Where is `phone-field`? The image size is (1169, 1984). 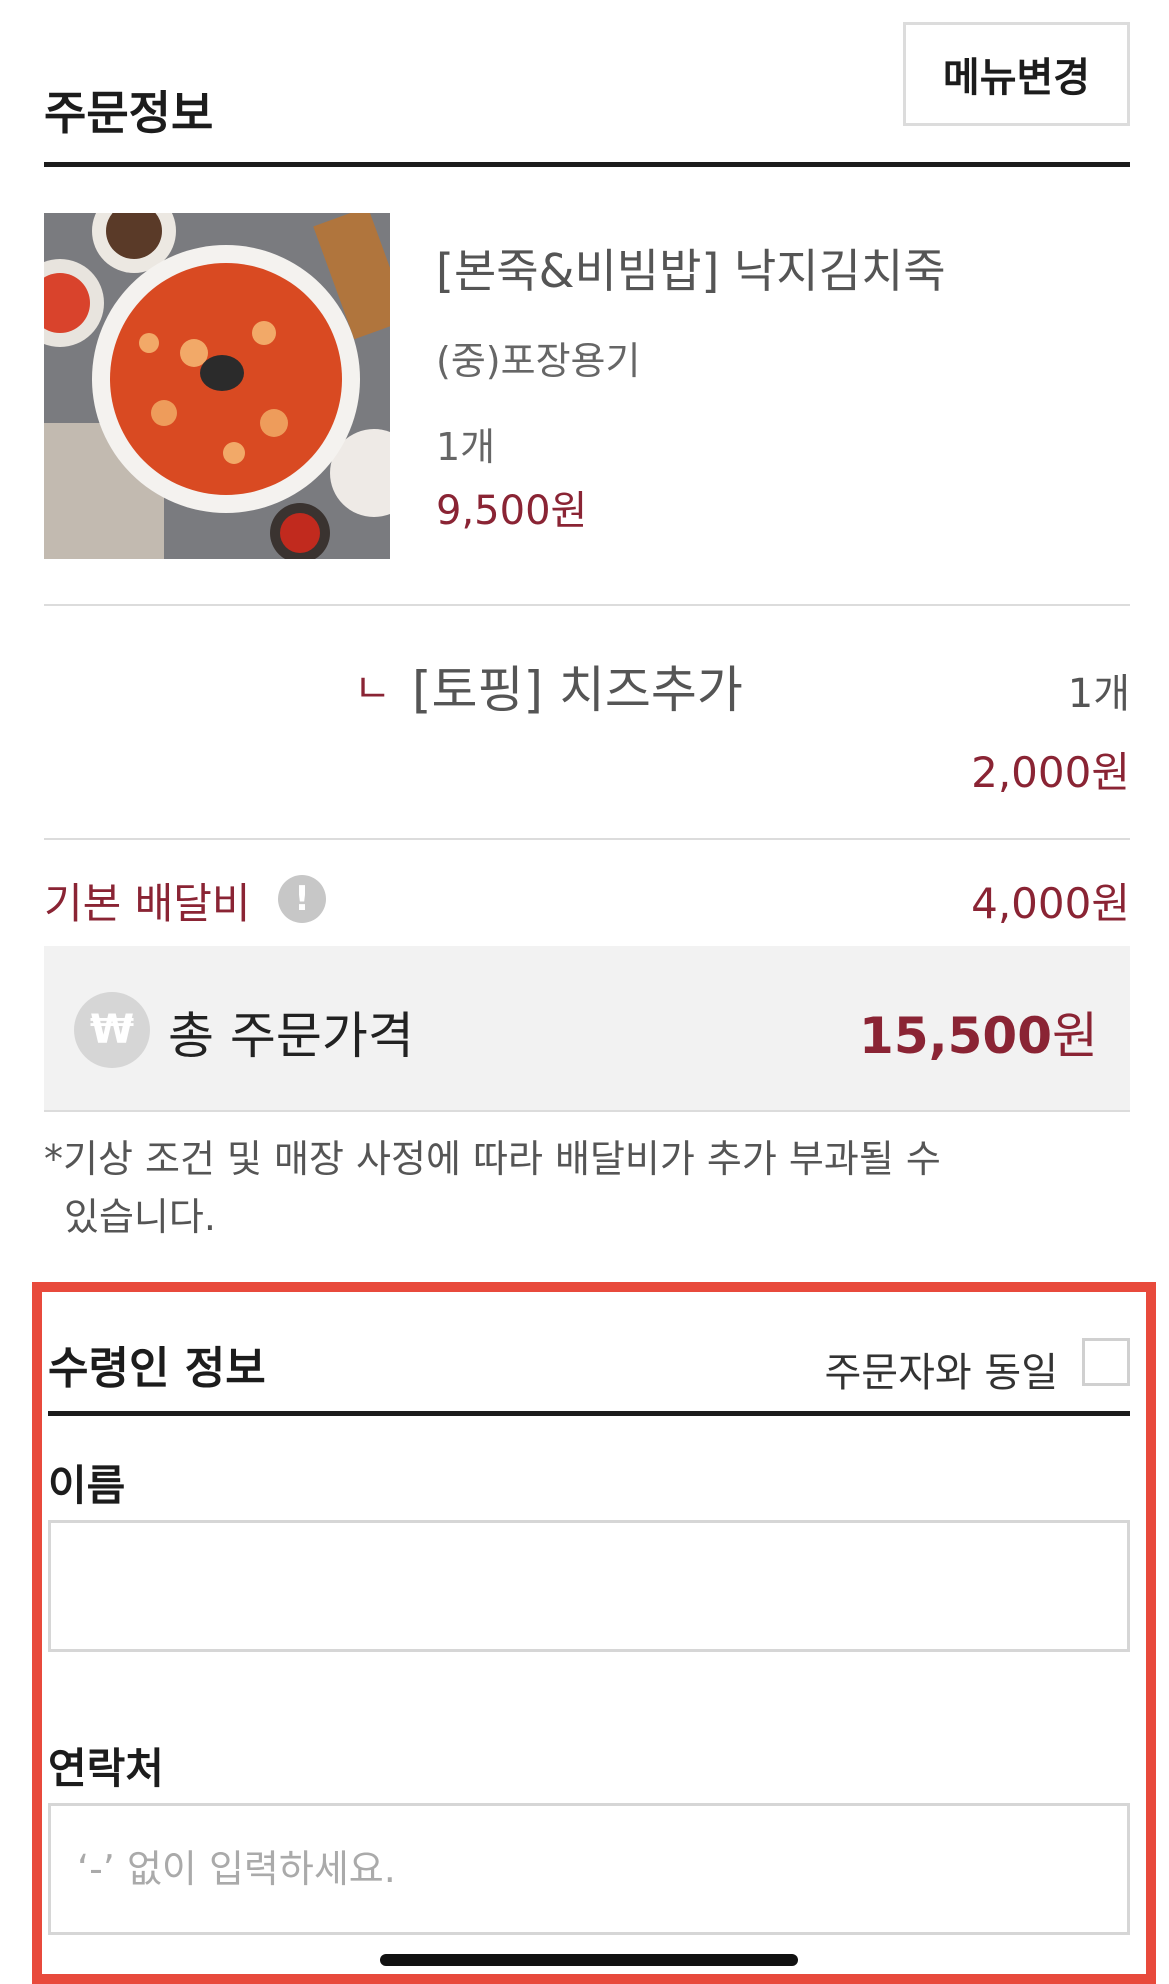
phone-field is located at coordinates (589, 1869).